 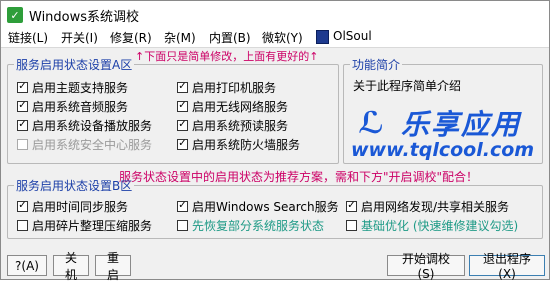 What do you see at coordinates (461, 124) in the screenshot?
I see `logo-text: 乐享应用` at bounding box center [461, 124].